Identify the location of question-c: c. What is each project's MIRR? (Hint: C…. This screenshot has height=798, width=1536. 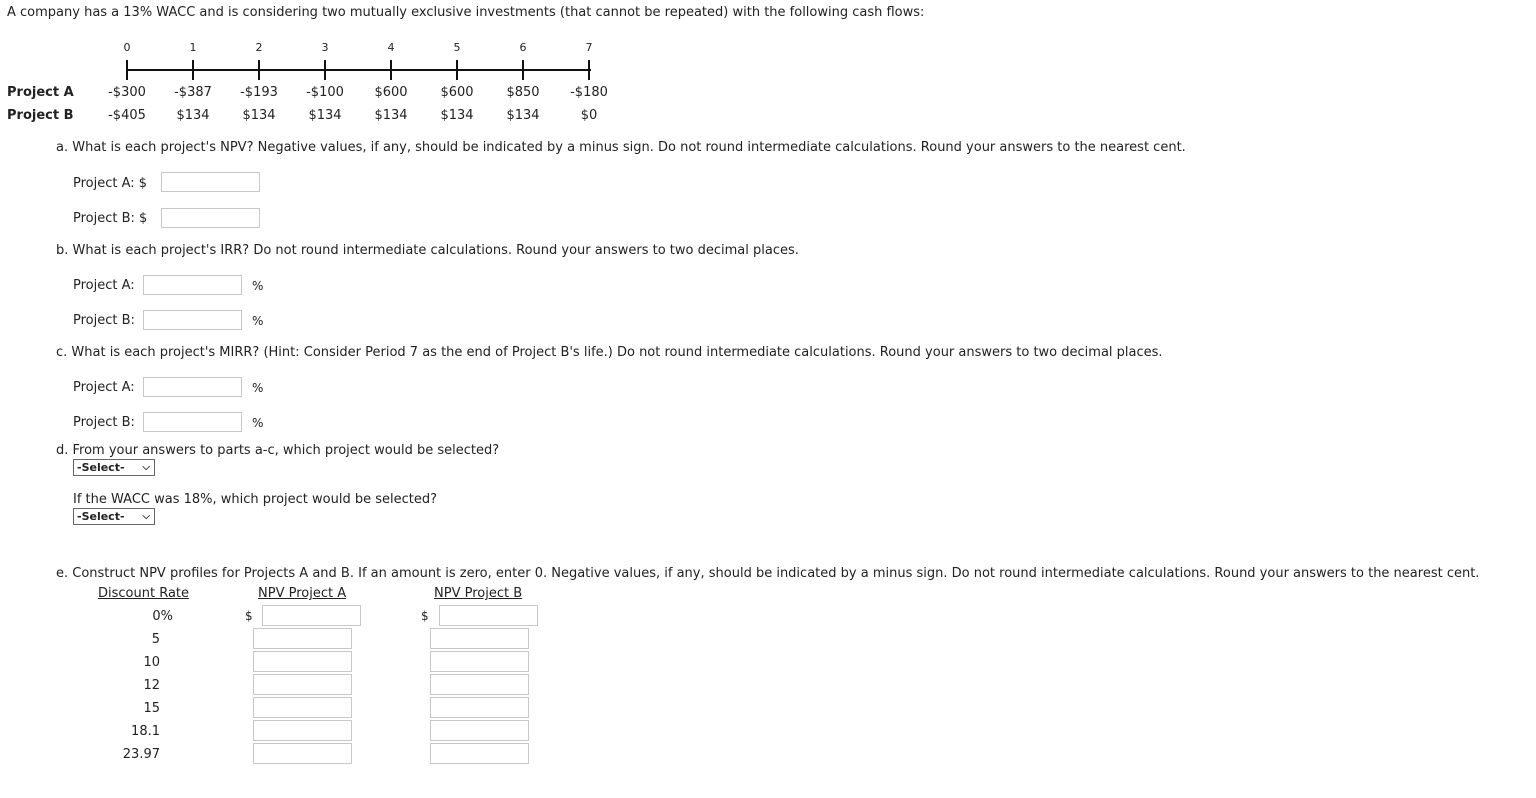
(609, 352).